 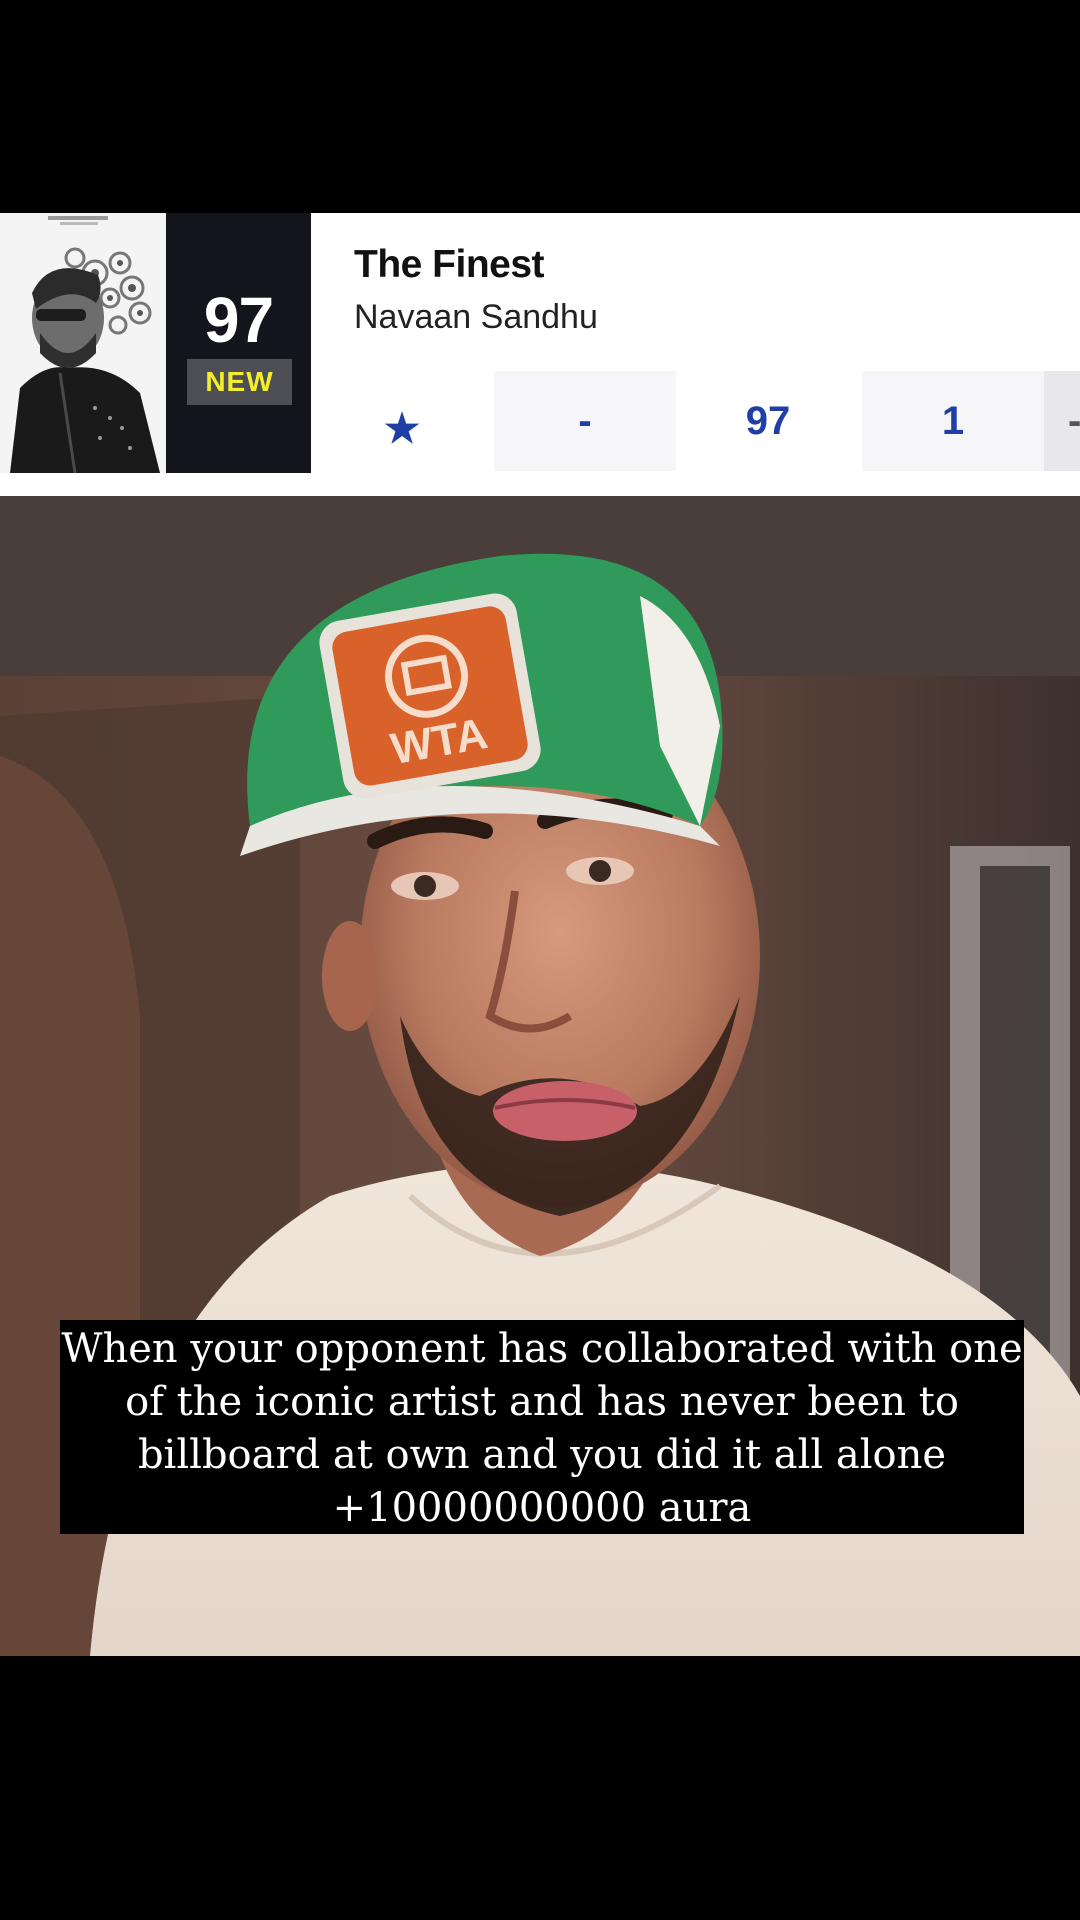 What do you see at coordinates (1062, 421) in the screenshot?
I see `overflow-stat-value: -` at bounding box center [1062, 421].